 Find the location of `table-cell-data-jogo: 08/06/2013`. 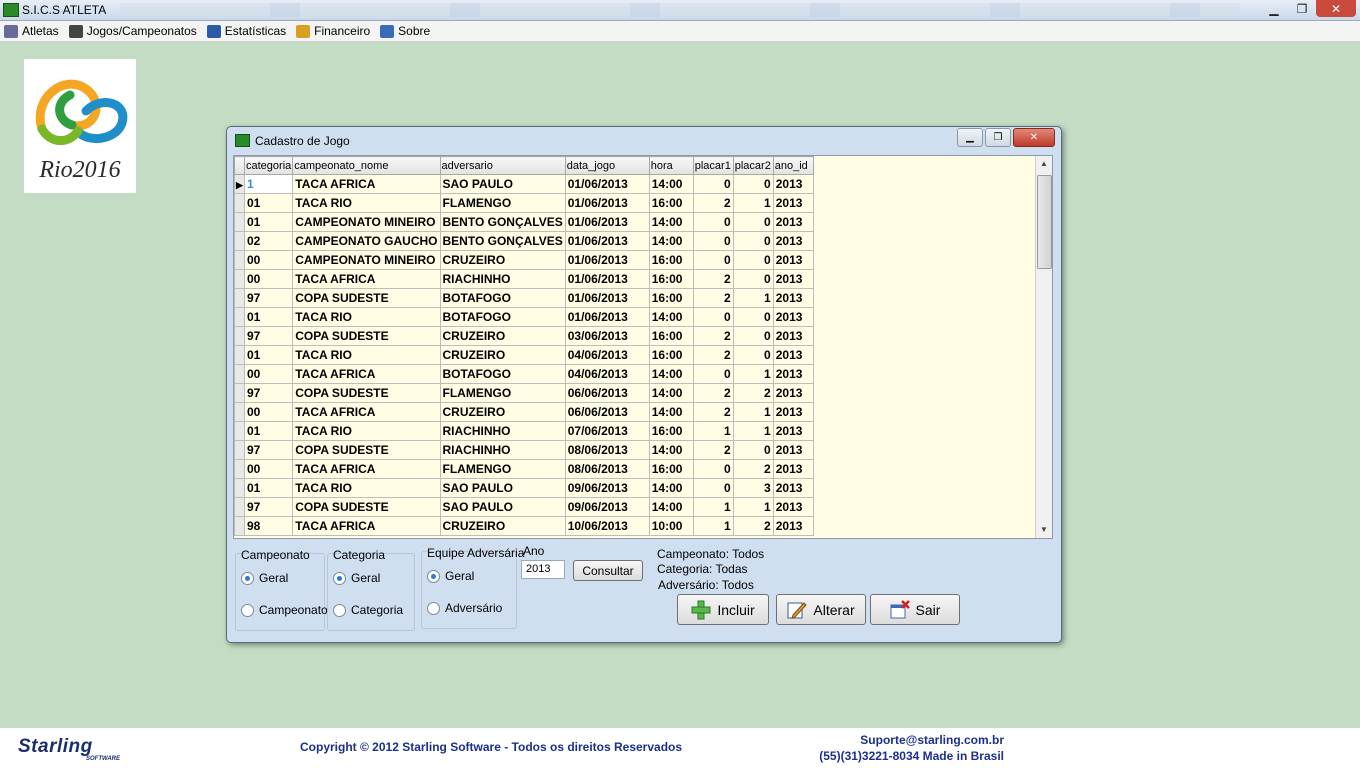

table-cell-data-jogo: 08/06/2013 is located at coordinates (607, 450).